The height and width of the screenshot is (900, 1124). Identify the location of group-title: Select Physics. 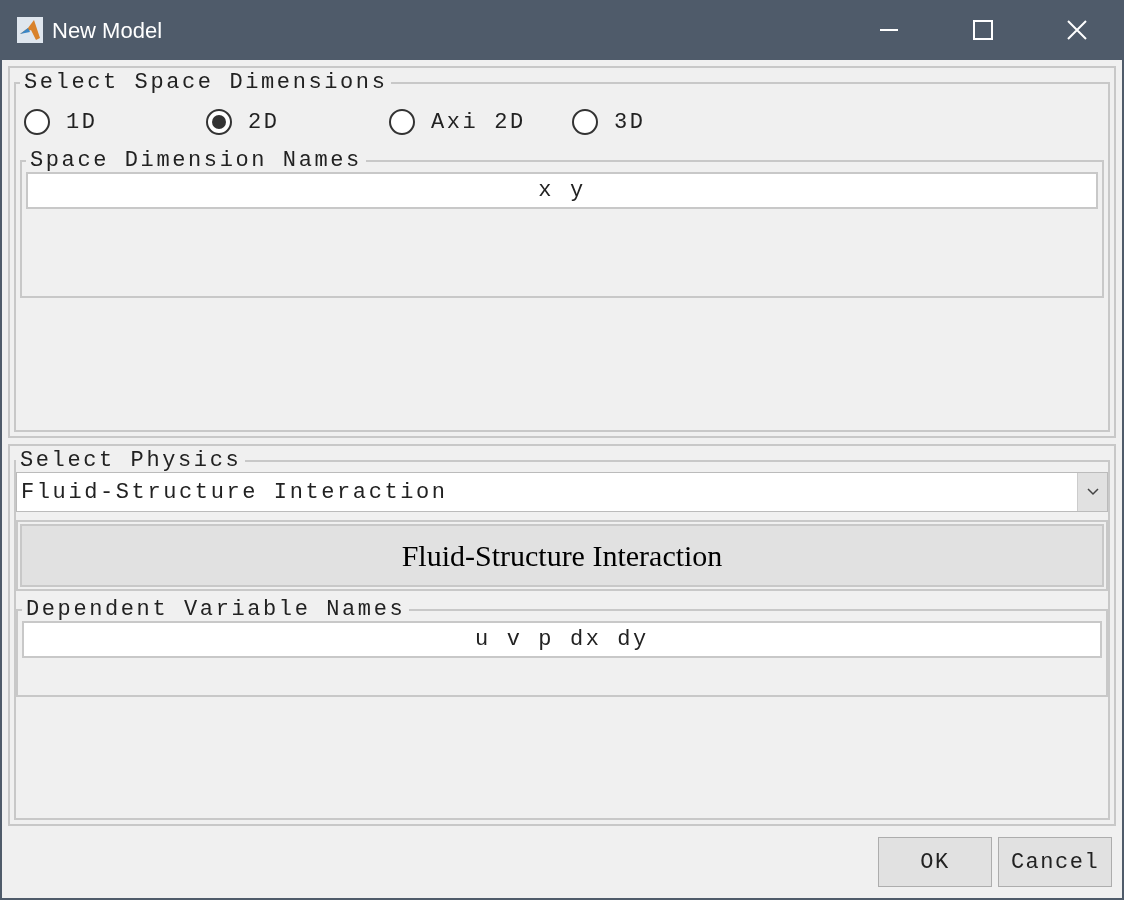
(131, 461).